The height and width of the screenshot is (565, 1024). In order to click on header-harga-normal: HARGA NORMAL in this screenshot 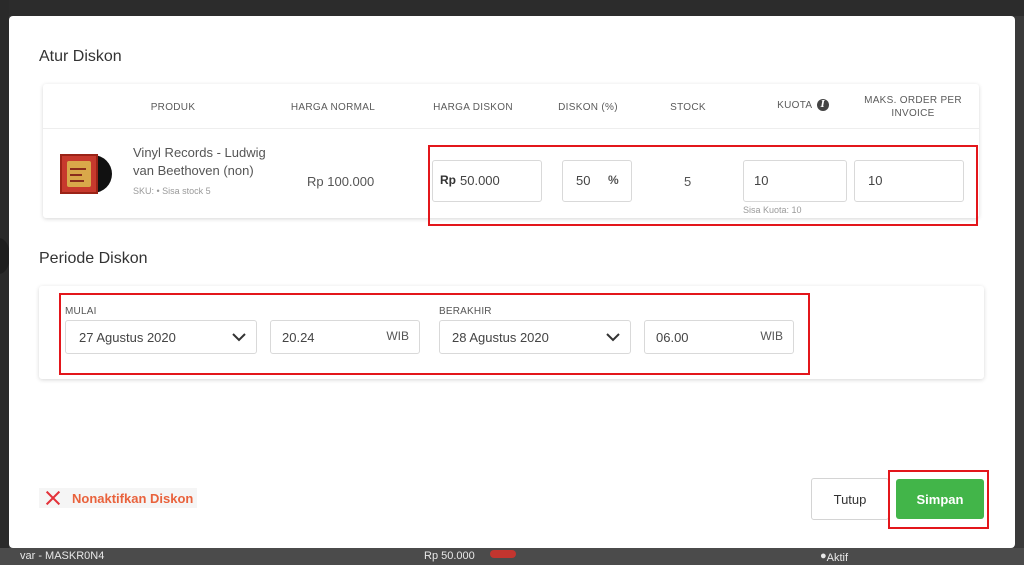, I will do `click(333, 107)`.